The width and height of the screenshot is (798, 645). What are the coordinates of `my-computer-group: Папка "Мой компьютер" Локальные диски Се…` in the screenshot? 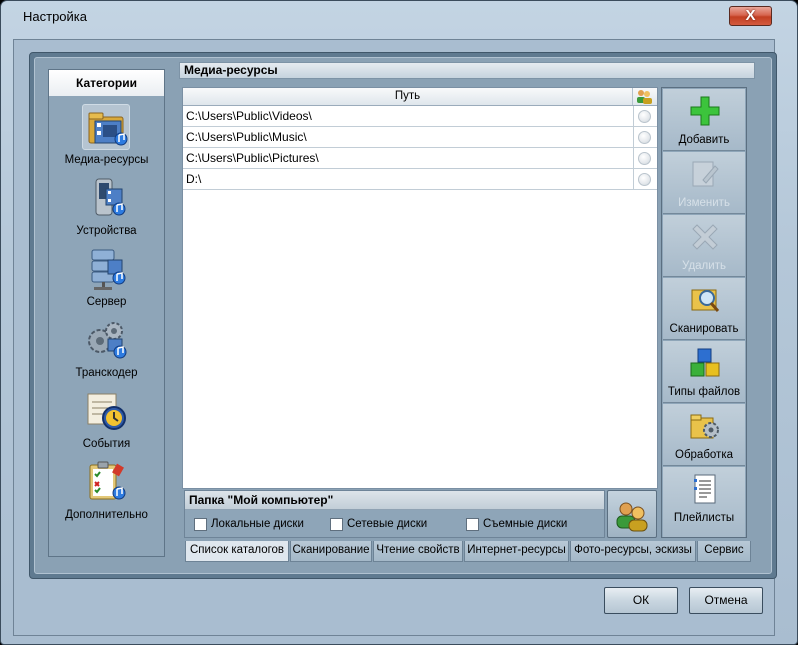 It's located at (394, 514).